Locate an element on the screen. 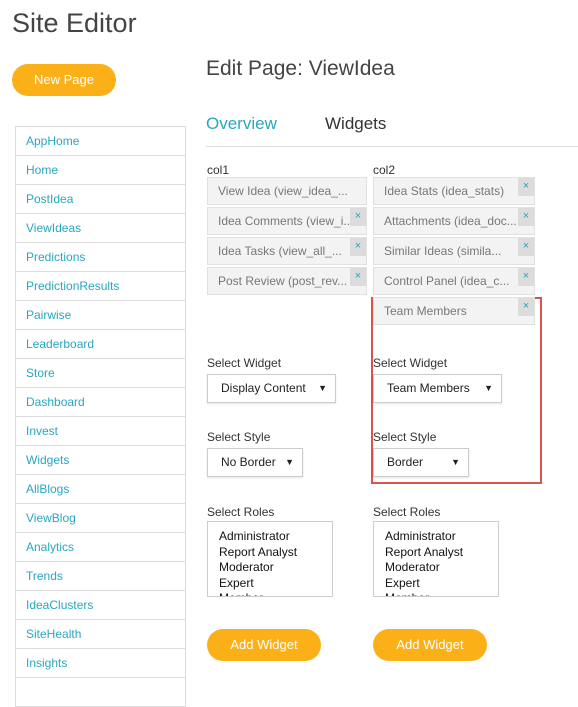 This screenshot has width=578, height=707. widget-item: Attachments (idea_doc... × is located at coordinates (454, 221).